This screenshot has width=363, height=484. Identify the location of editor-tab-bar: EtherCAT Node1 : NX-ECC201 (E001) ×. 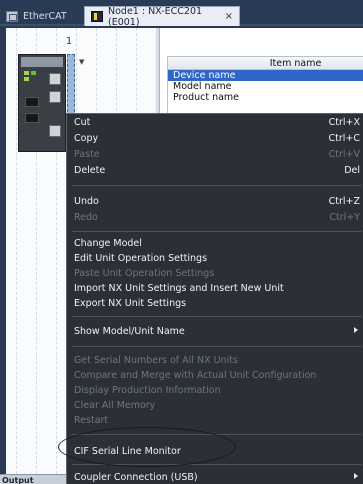
(181, 14).